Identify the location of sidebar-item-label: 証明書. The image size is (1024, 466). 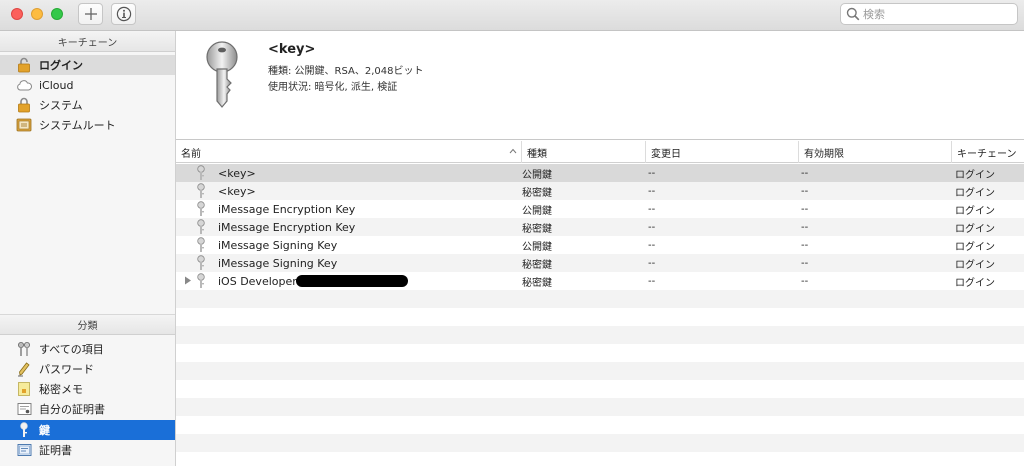
(55, 450).